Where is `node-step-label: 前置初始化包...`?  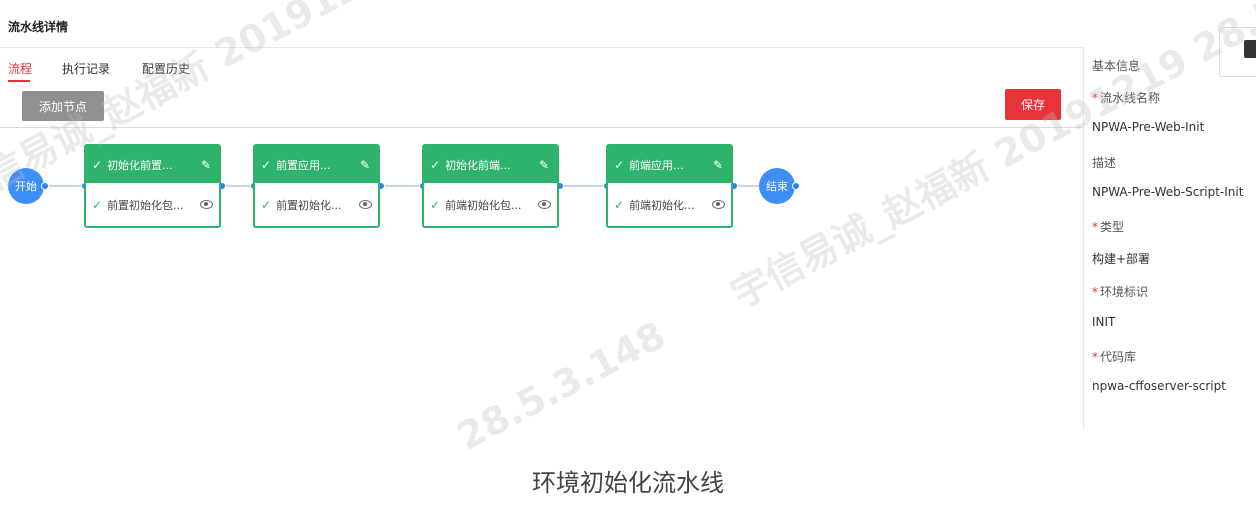
node-step-label: 前置初始化包... is located at coordinates (145, 205).